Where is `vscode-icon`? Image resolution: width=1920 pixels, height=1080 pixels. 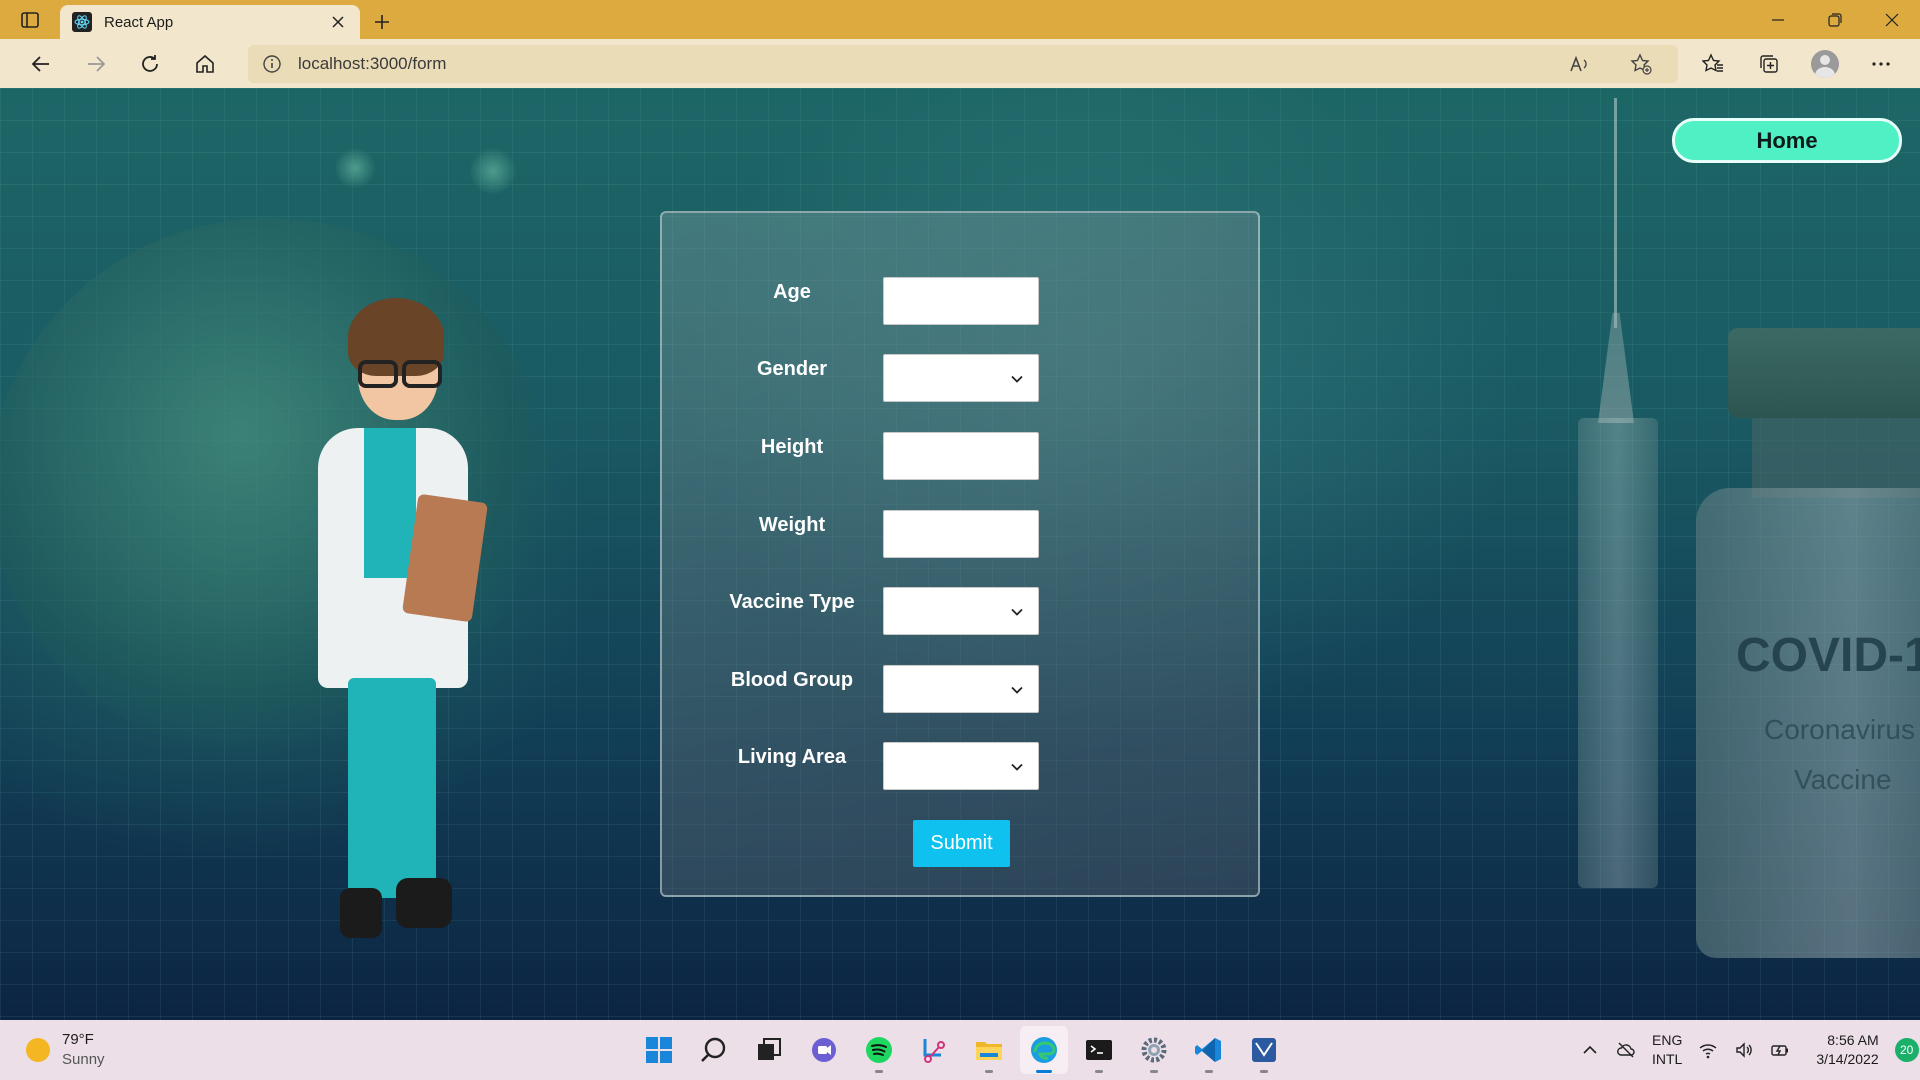 vscode-icon is located at coordinates (1208, 1050).